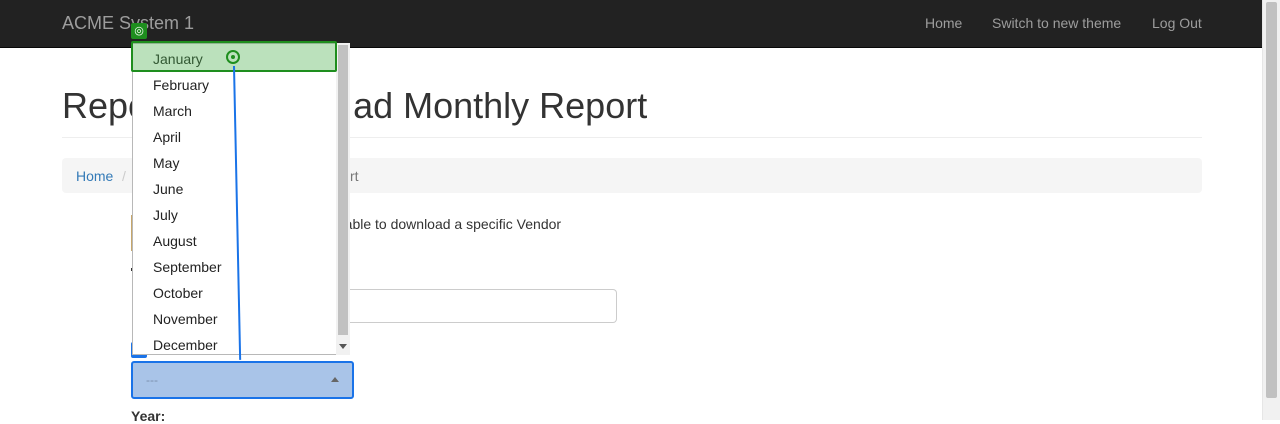 This screenshot has height=424, width=1280. What do you see at coordinates (1056, 23) in the screenshot?
I see `nav-switch-theme-link: Switch to new theme` at bounding box center [1056, 23].